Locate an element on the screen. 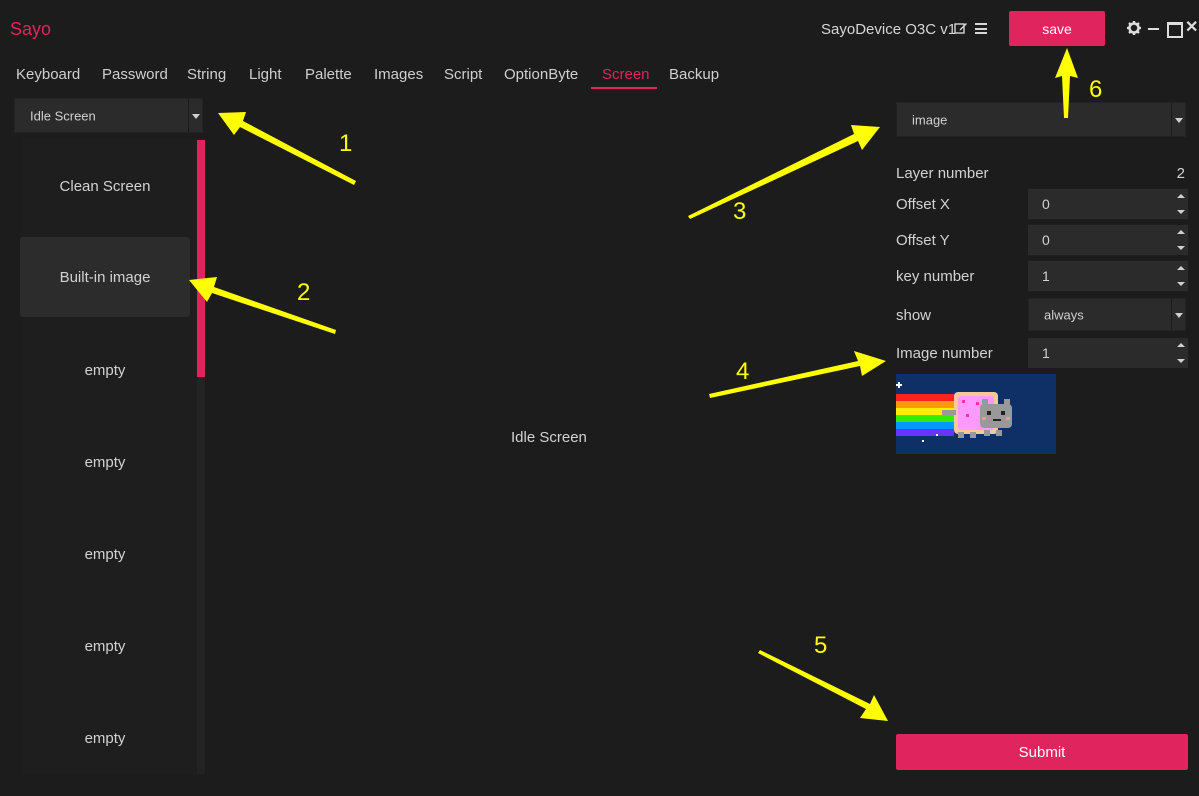 Image resolution: width=1199 pixels, height=796 pixels. layer-list-scrollbar is located at coordinates (201, 457).